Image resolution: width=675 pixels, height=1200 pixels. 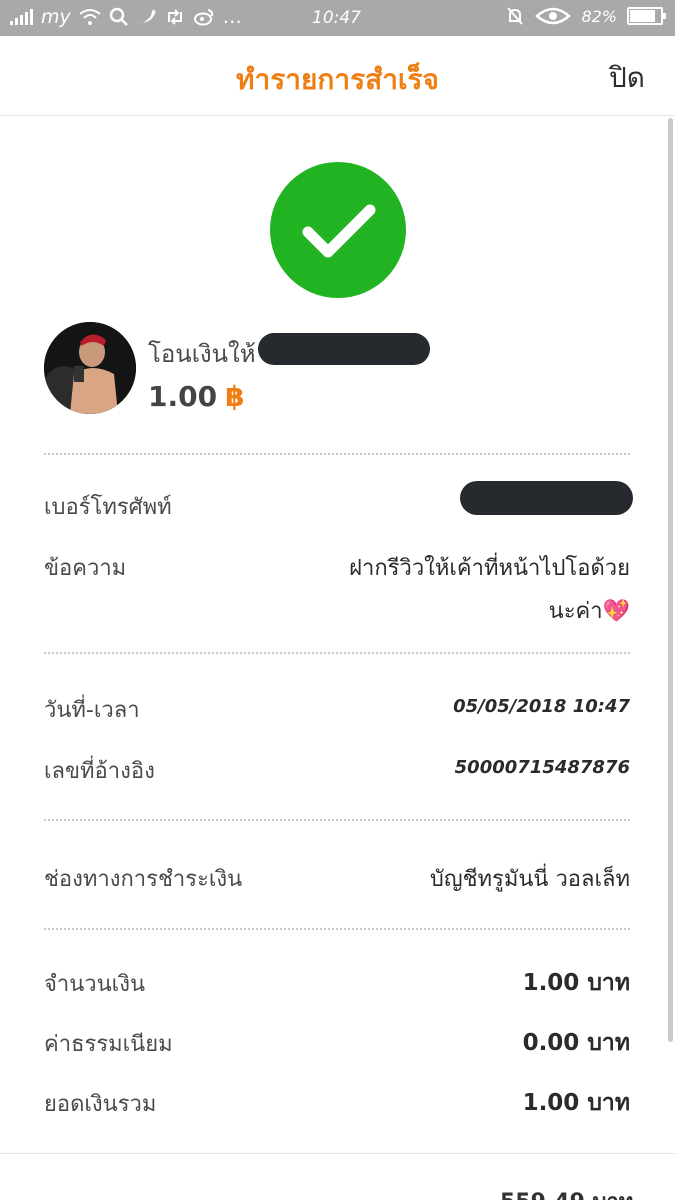 I want to click on search-icon, so click(x=118, y=16).